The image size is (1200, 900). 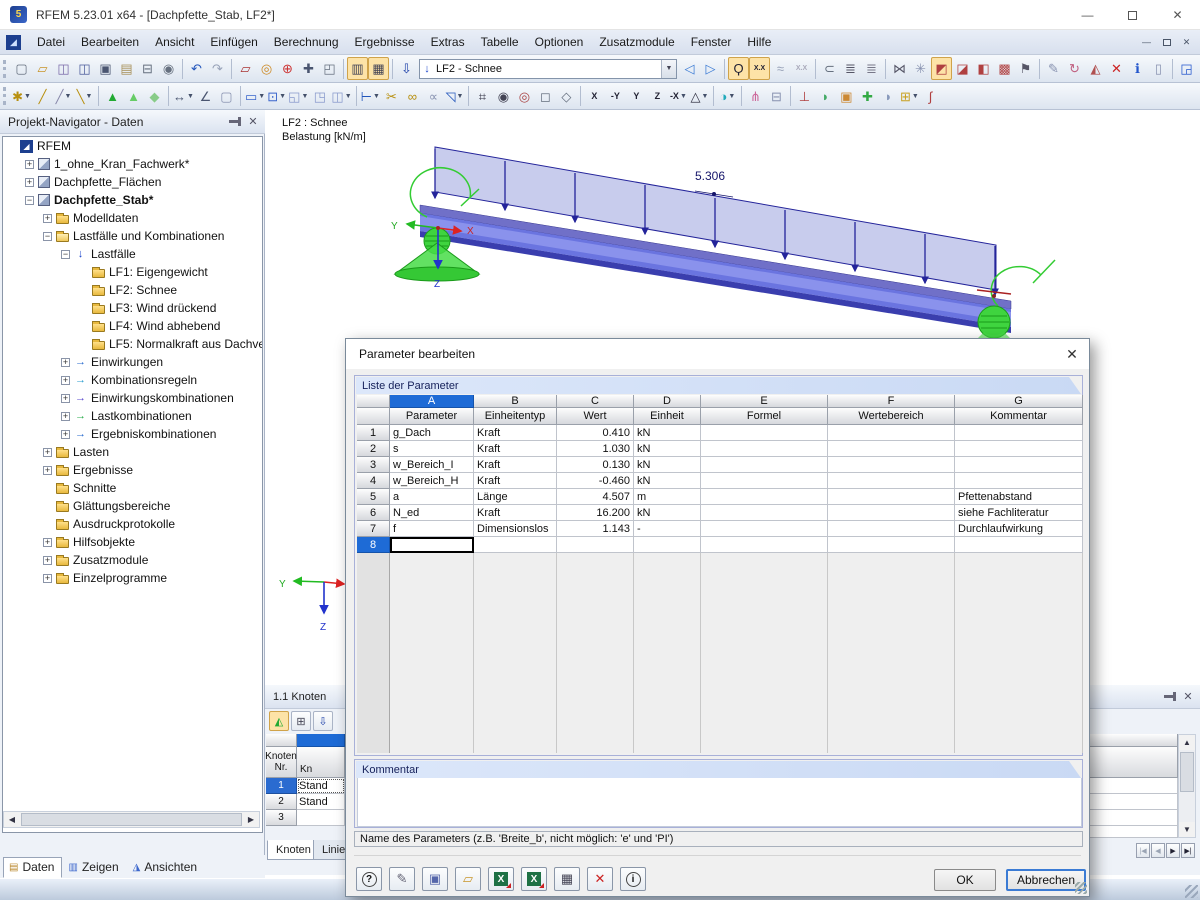 I want to click on render-mode-button: ⋔, so click(x=755, y=96).